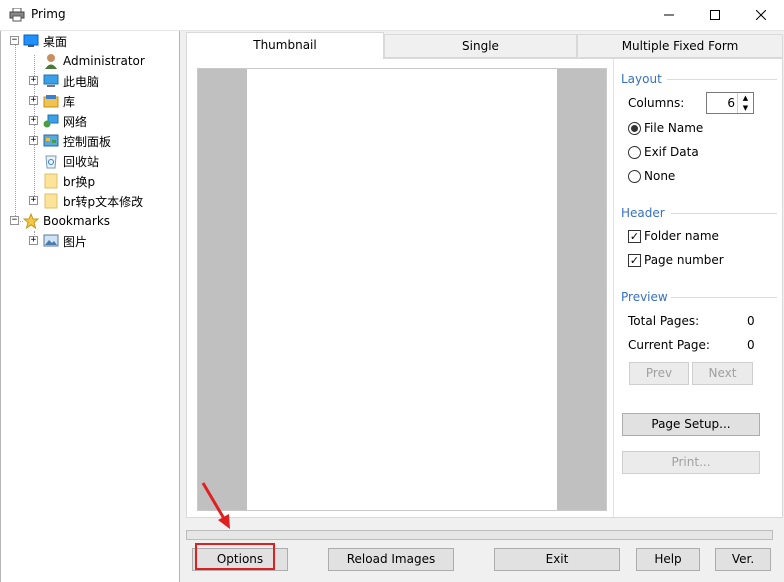 This screenshot has height=582, width=784. I want to click on layout-group-title: Layout, so click(641, 79).